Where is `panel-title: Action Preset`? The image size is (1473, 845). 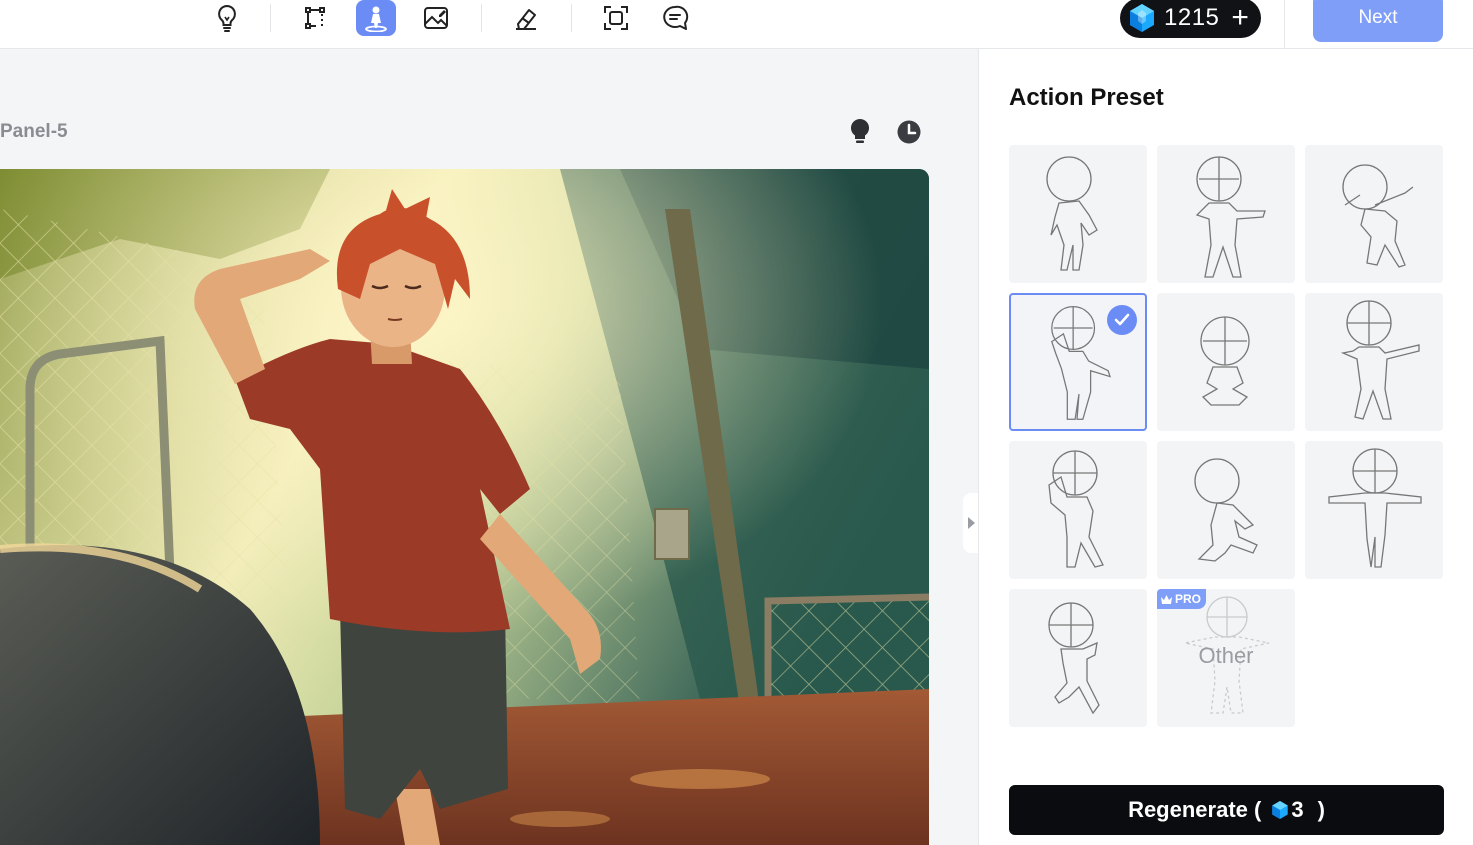
panel-title: Action Preset is located at coordinates (1086, 97).